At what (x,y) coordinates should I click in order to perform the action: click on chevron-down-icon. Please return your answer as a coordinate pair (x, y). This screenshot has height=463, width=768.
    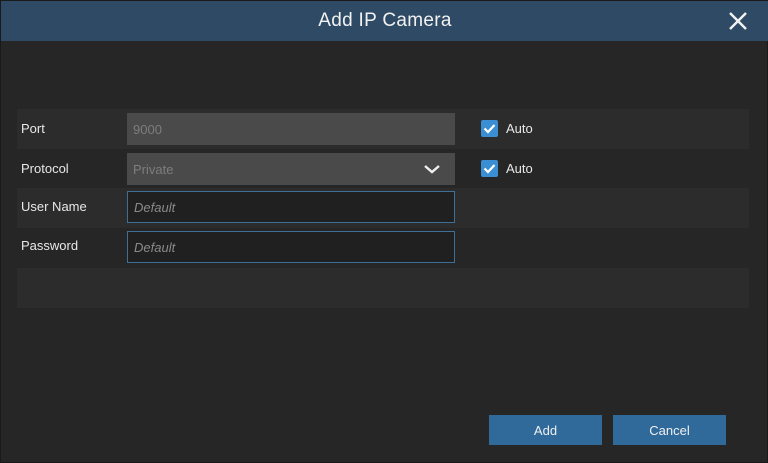
    Looking at the image, I should click on (432, 169).